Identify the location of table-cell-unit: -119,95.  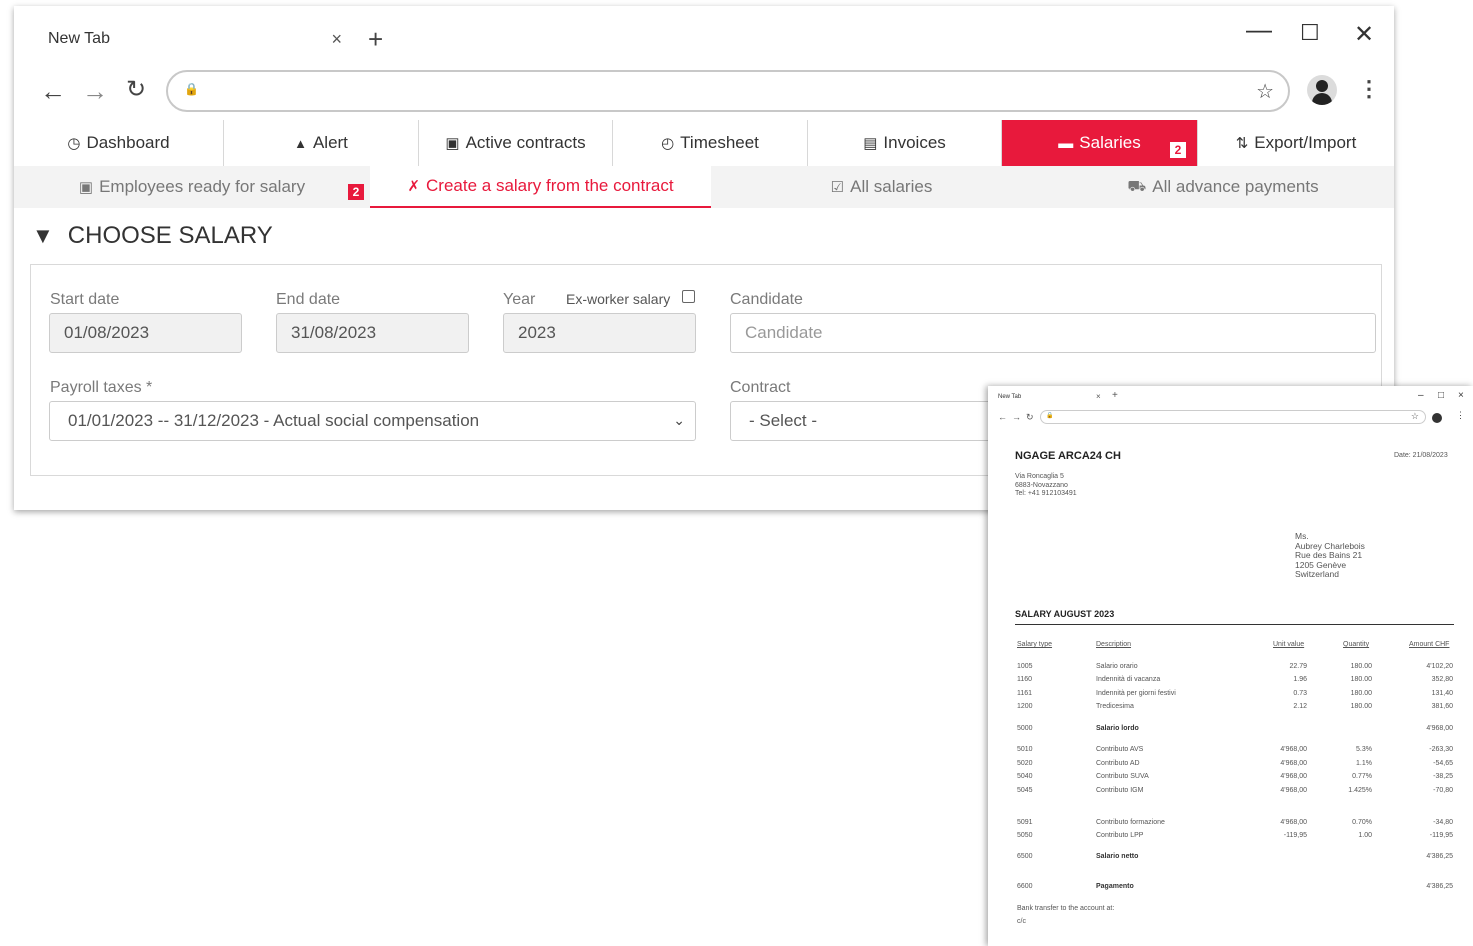
(1295, 835).